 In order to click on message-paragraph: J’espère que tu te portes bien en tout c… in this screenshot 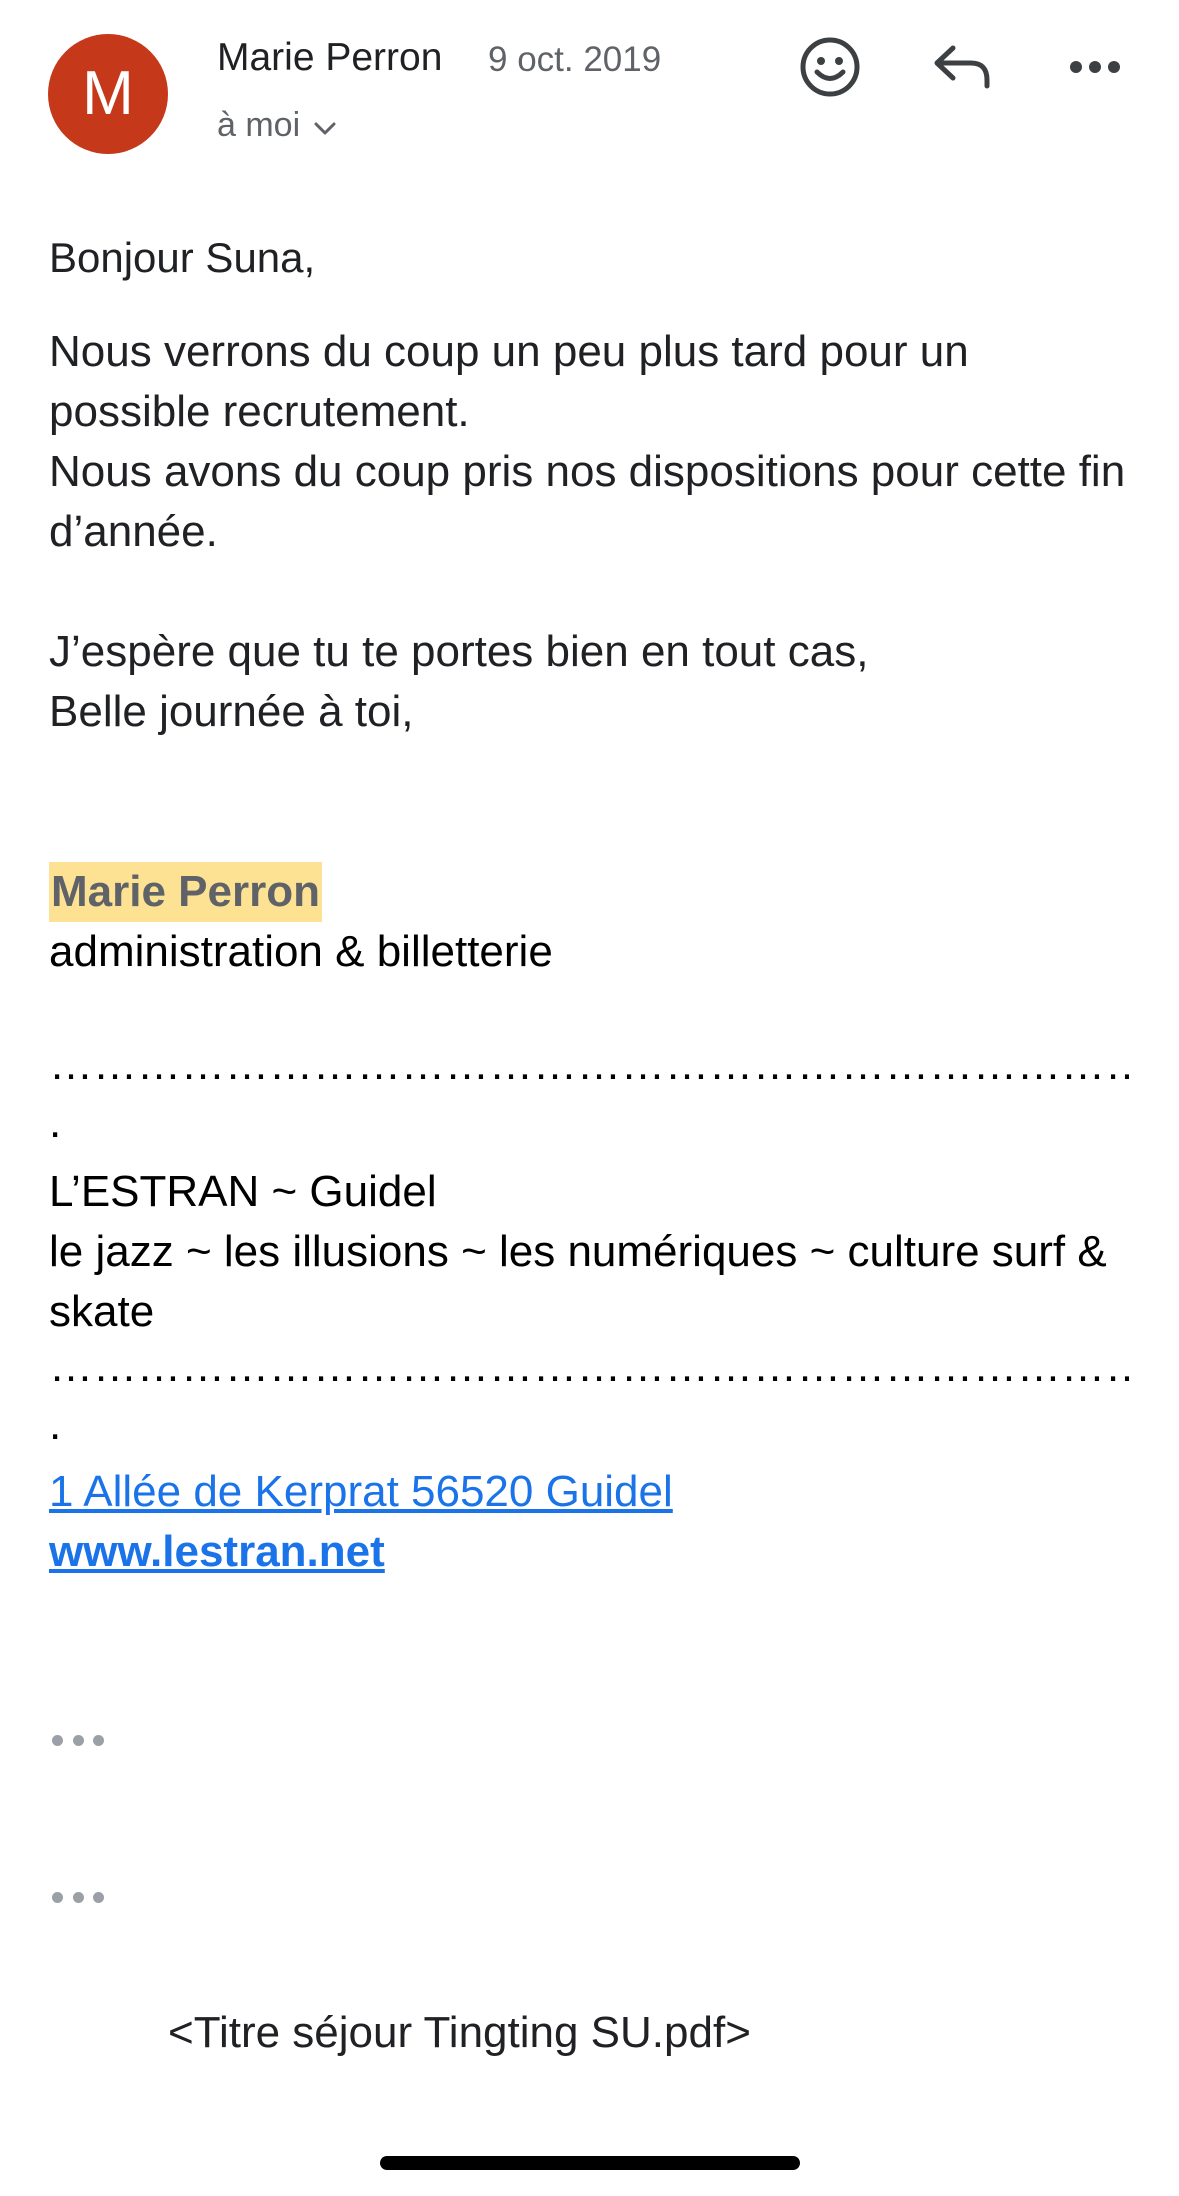, I will do `click(459, 681)`.